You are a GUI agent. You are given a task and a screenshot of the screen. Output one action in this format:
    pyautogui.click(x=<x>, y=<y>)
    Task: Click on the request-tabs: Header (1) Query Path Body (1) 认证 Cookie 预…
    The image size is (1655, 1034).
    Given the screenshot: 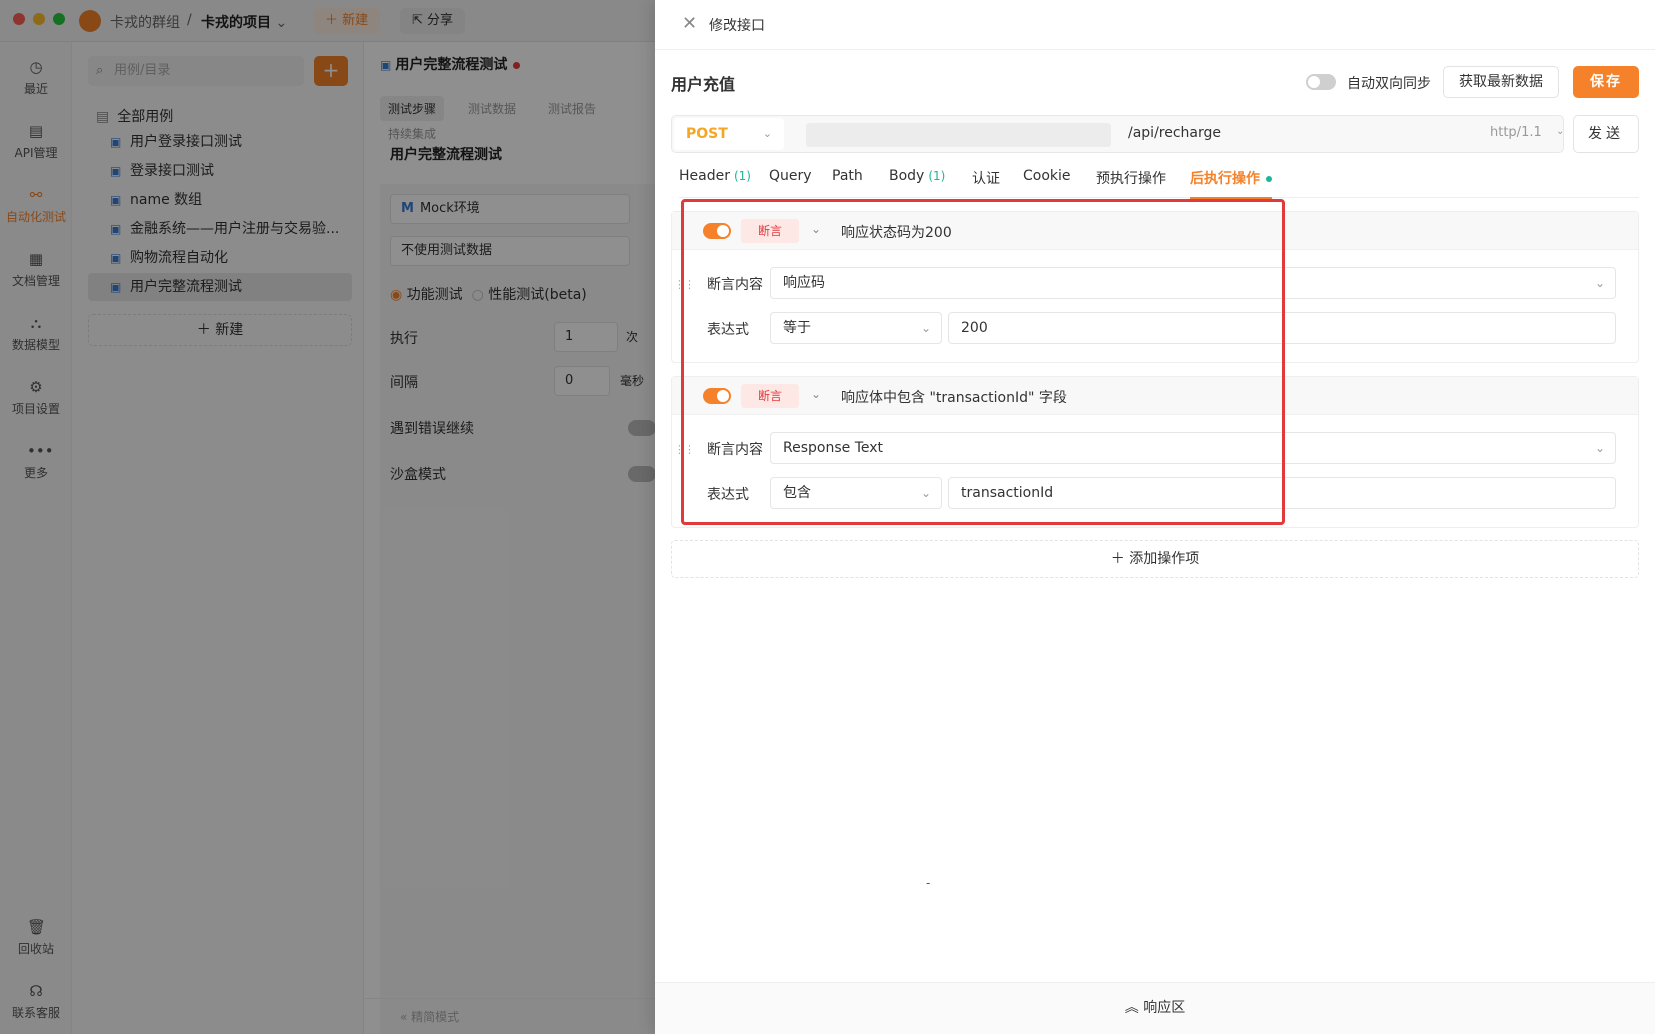 What is the action you would take?
    pyautogui.click(x=1159, y=183)
    